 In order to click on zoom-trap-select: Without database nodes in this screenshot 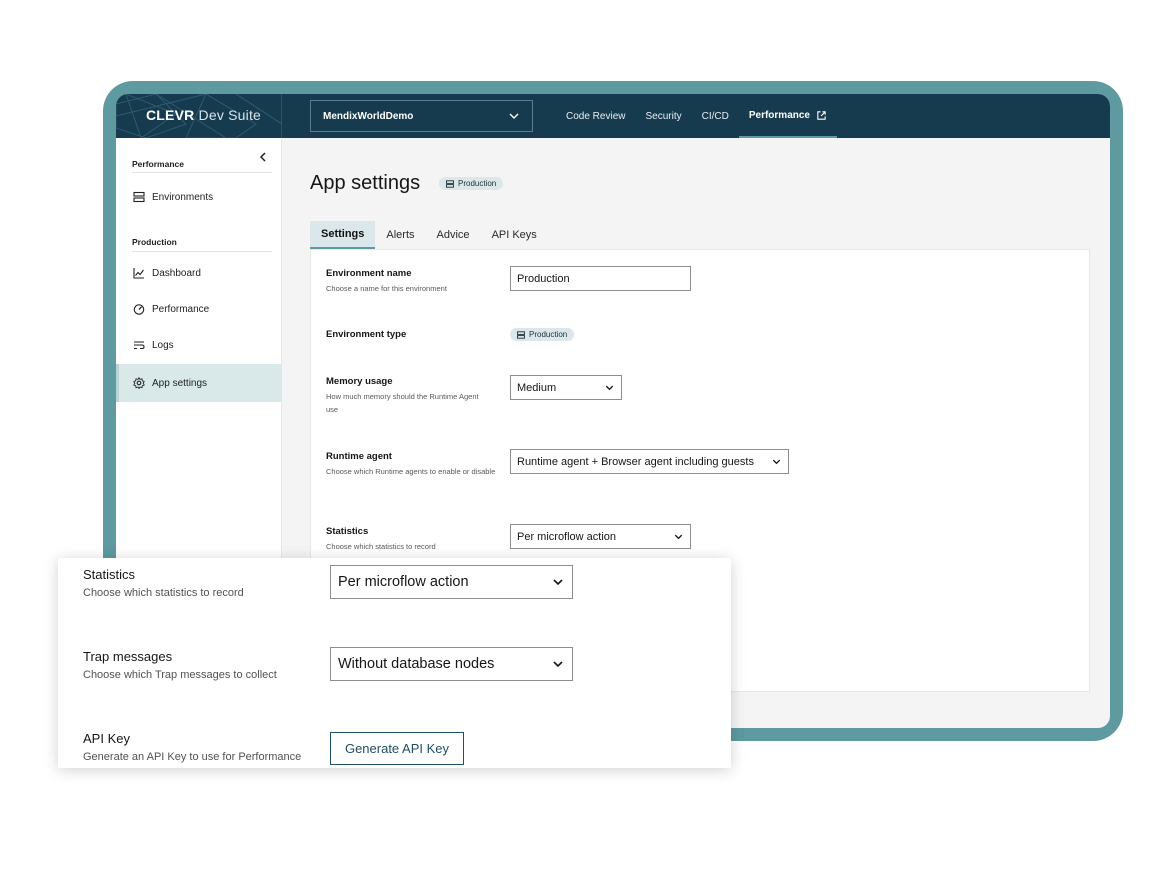, I will do `click(451, 664)`.